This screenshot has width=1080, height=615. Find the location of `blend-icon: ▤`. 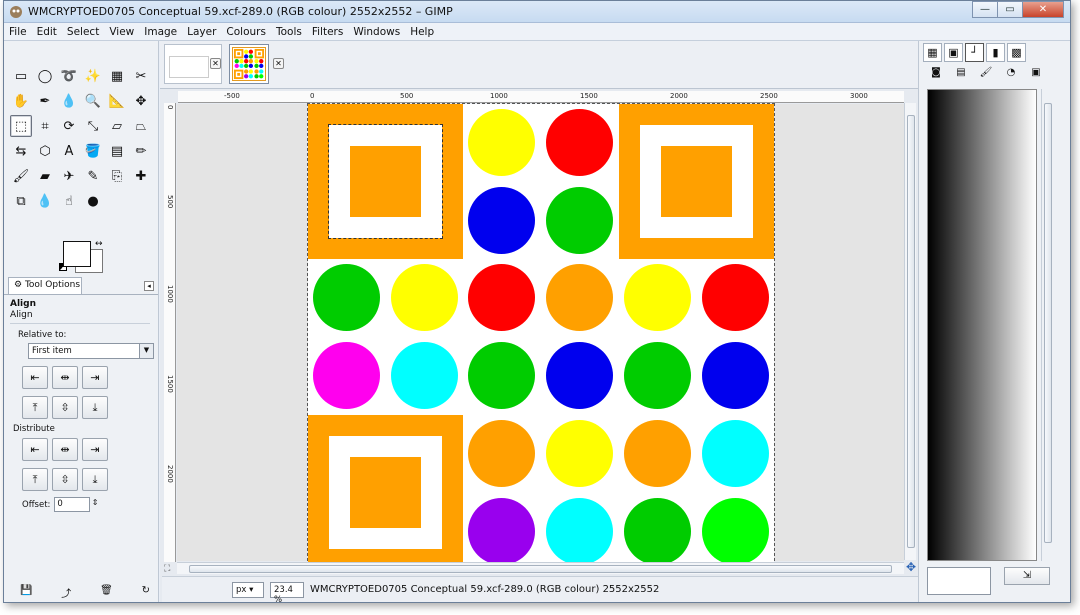

blend-icon: ▤ is located at coordinates (117, 151).